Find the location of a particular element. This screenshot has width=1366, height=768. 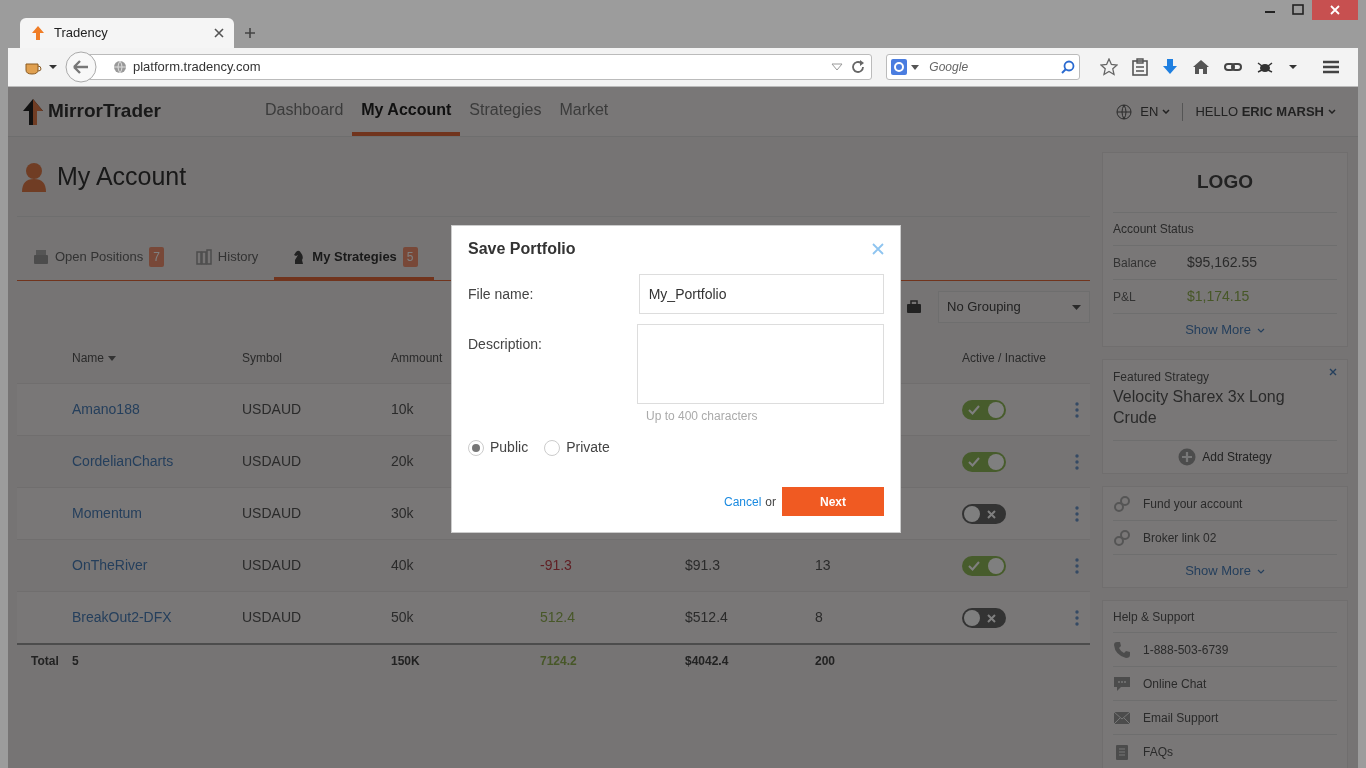

home-icon is located at coordinates (1201, 67).